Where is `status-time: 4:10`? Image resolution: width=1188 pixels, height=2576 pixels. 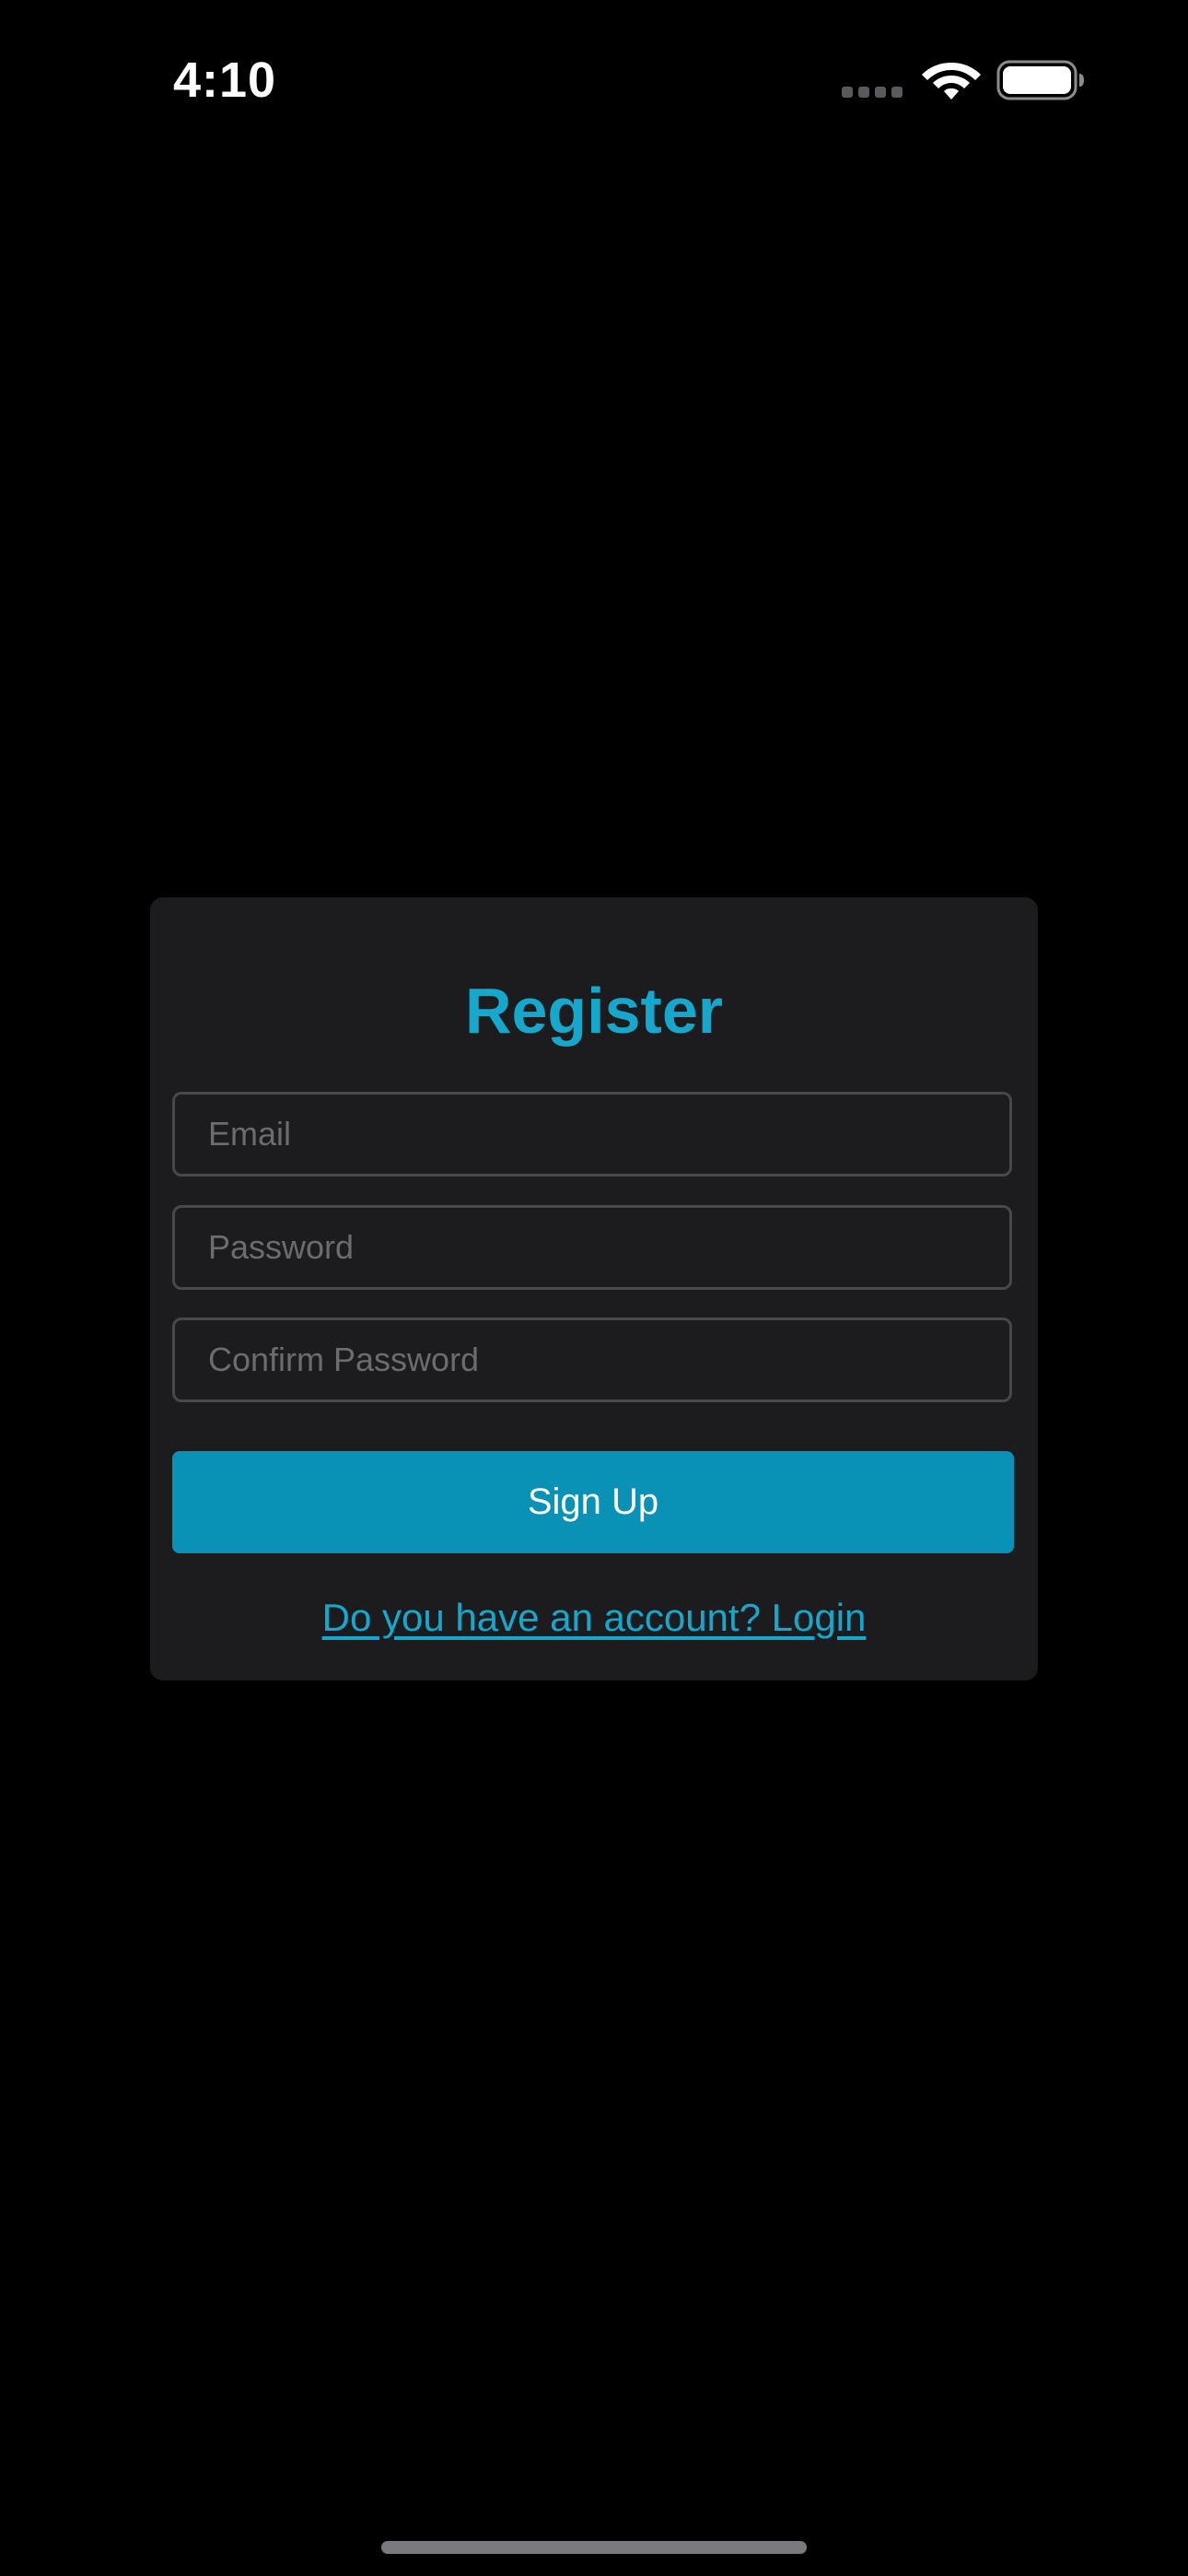 status-time: 4:10 is located at coordinates (225, 80).